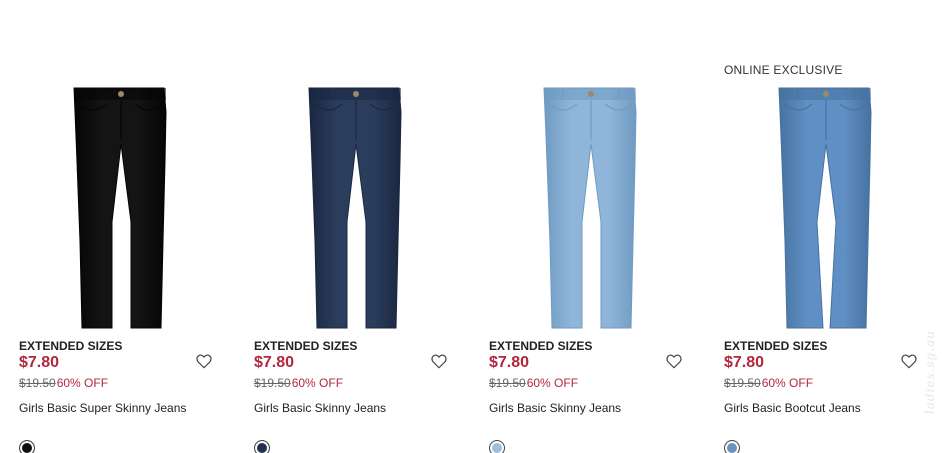  I want to click on product-name: Girls Basic Super Skinny Jeans, so click(102, 408).